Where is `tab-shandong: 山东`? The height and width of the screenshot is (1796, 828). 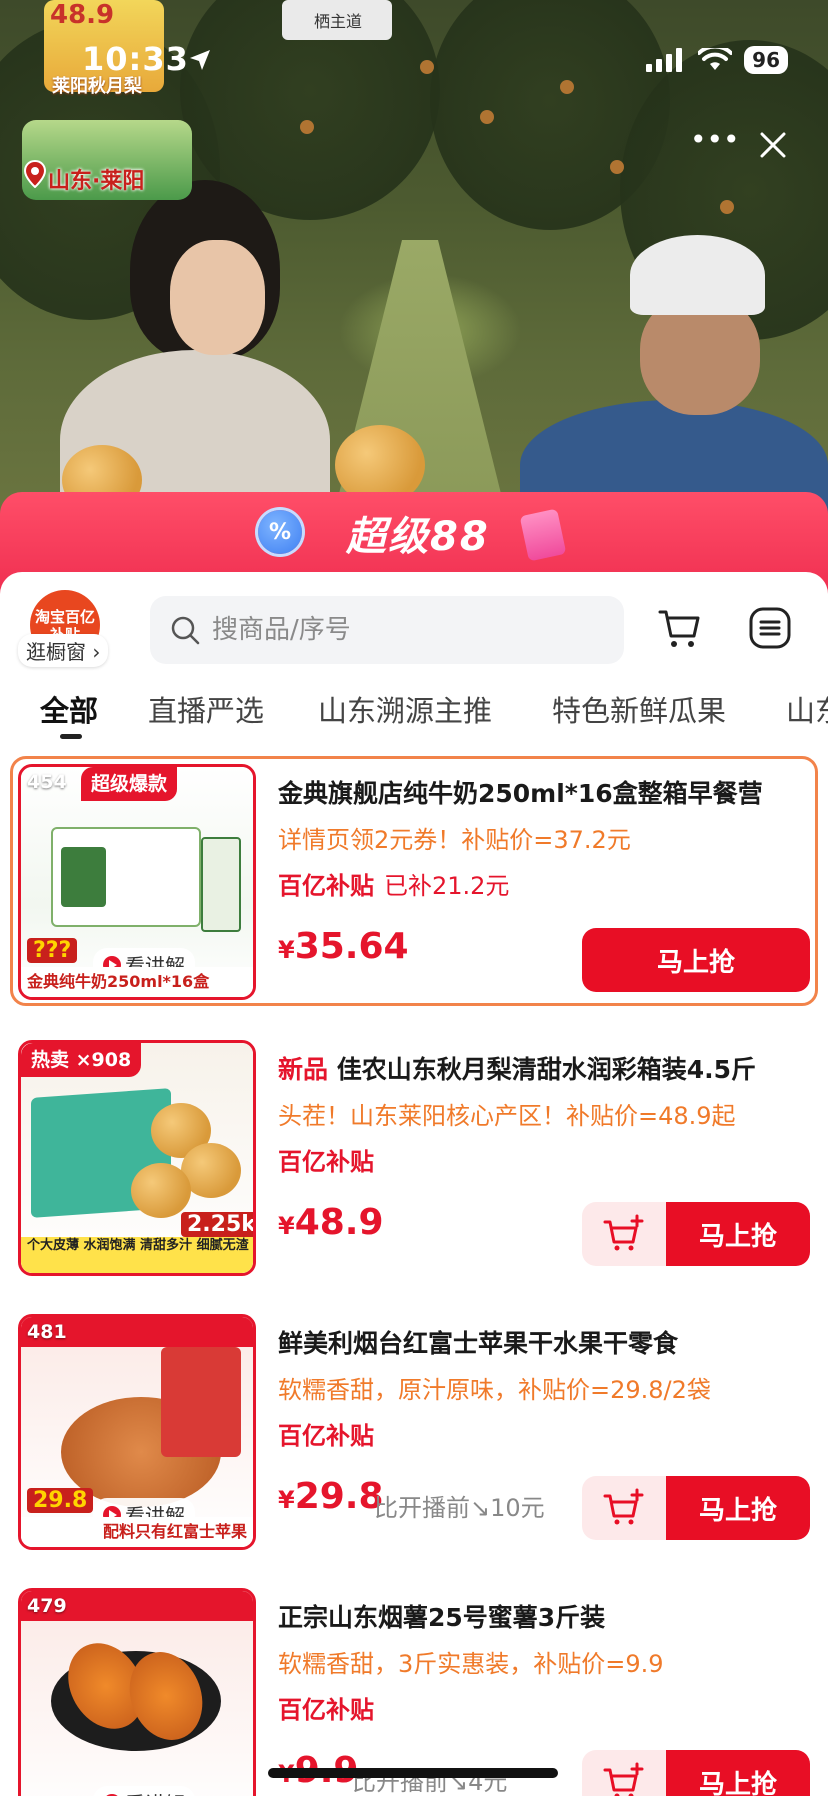 tab-shandong: 山东 is located at coordinates (807, 709).